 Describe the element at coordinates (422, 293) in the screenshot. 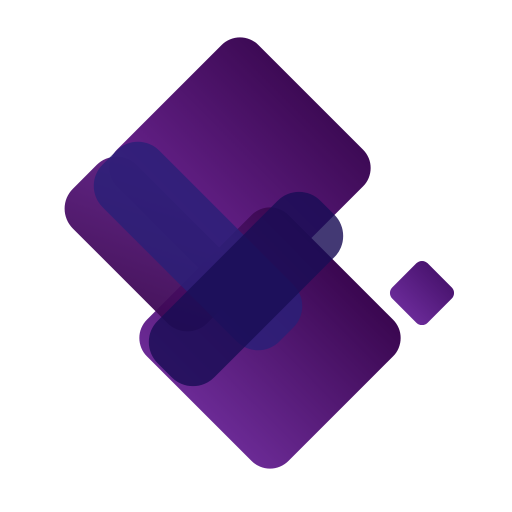

I see `small-diamond-shape` at that location.